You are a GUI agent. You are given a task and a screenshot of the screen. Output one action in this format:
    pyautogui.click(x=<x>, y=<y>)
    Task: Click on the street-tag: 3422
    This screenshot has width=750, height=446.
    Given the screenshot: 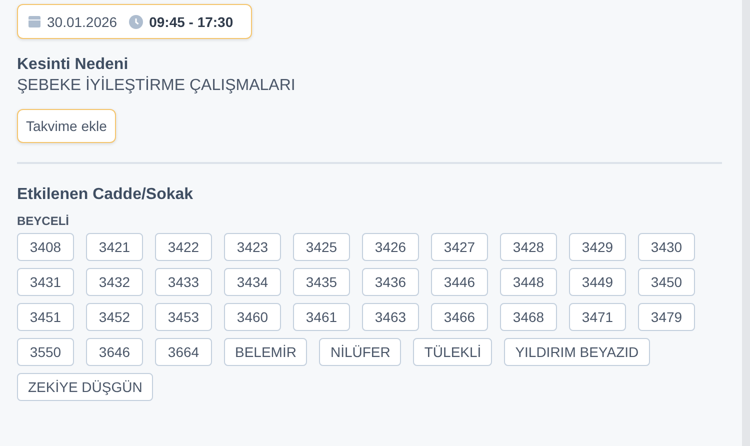 What is the action you would take?
    pyautogui.click(x=183, y=247)
    